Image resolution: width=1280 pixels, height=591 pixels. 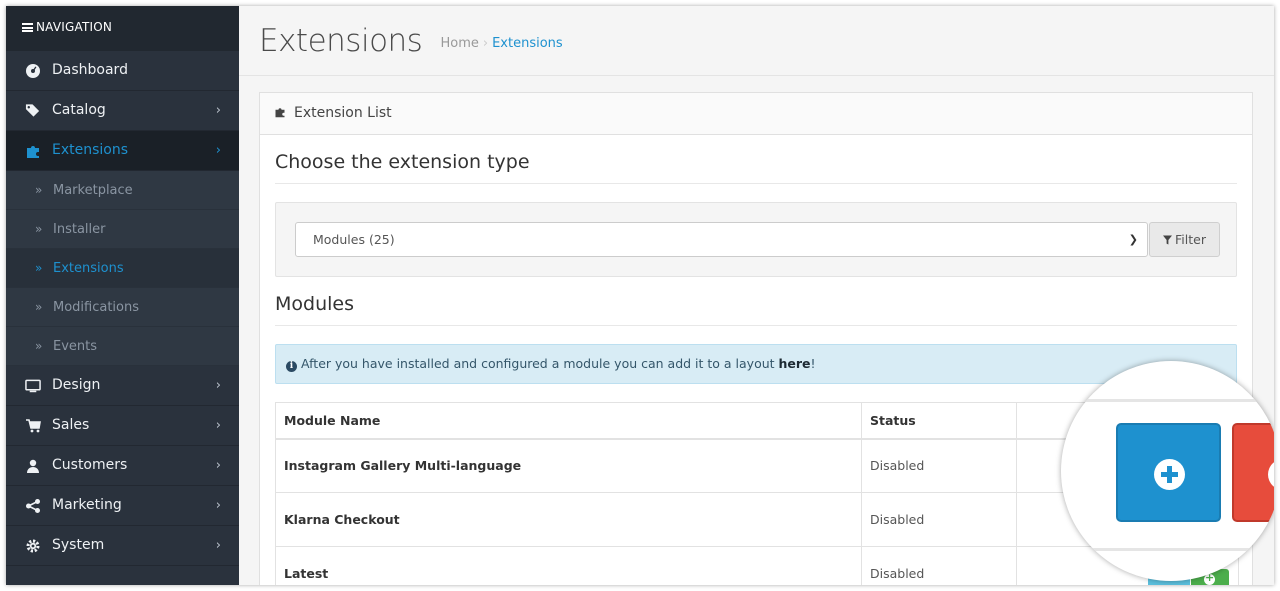 I want to click on sidebar-subitem-installer: » Installer, so click(x=122, y=229).